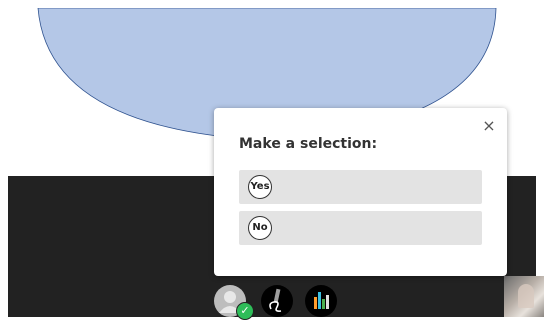 The height and width of the screenshot is (320, 544). I want to click on poll-button, so click(321, 301).